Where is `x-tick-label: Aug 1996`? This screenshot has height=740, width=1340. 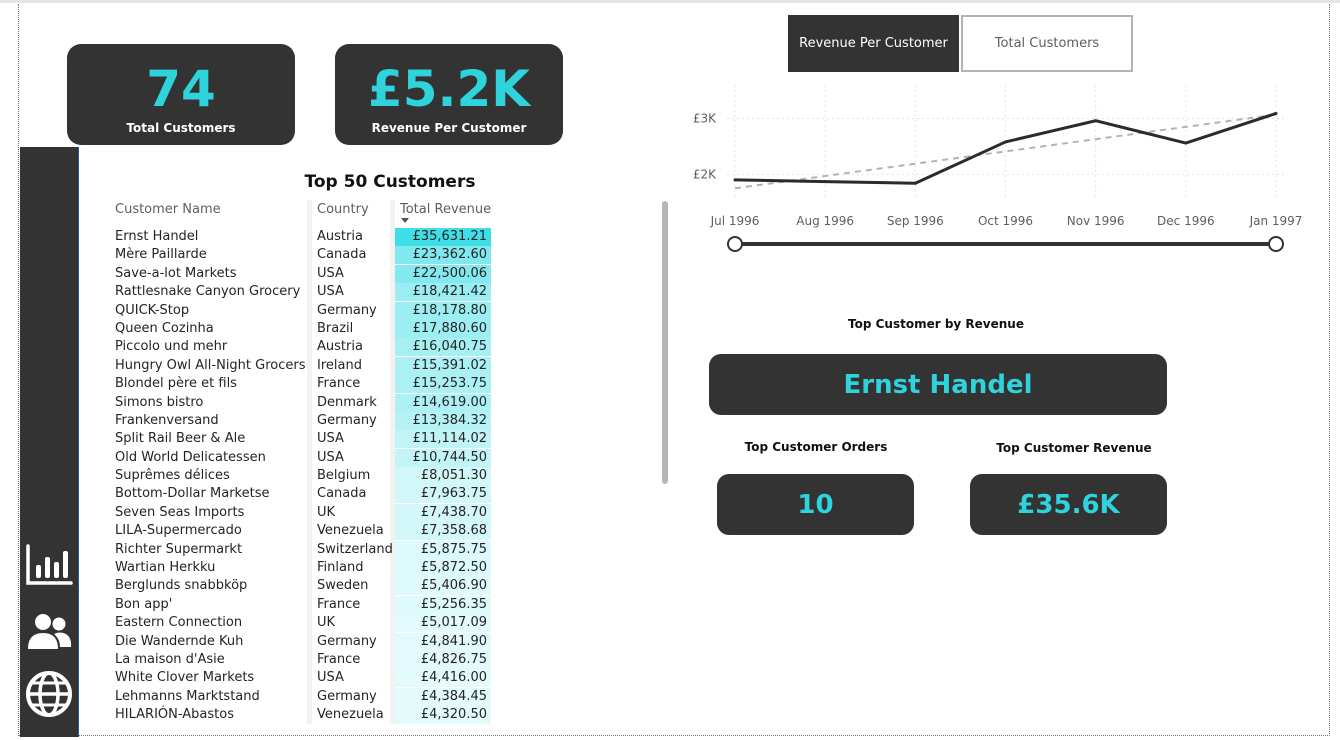
x-tick-label: Aug 1996 is located at coordinates (825, 221).